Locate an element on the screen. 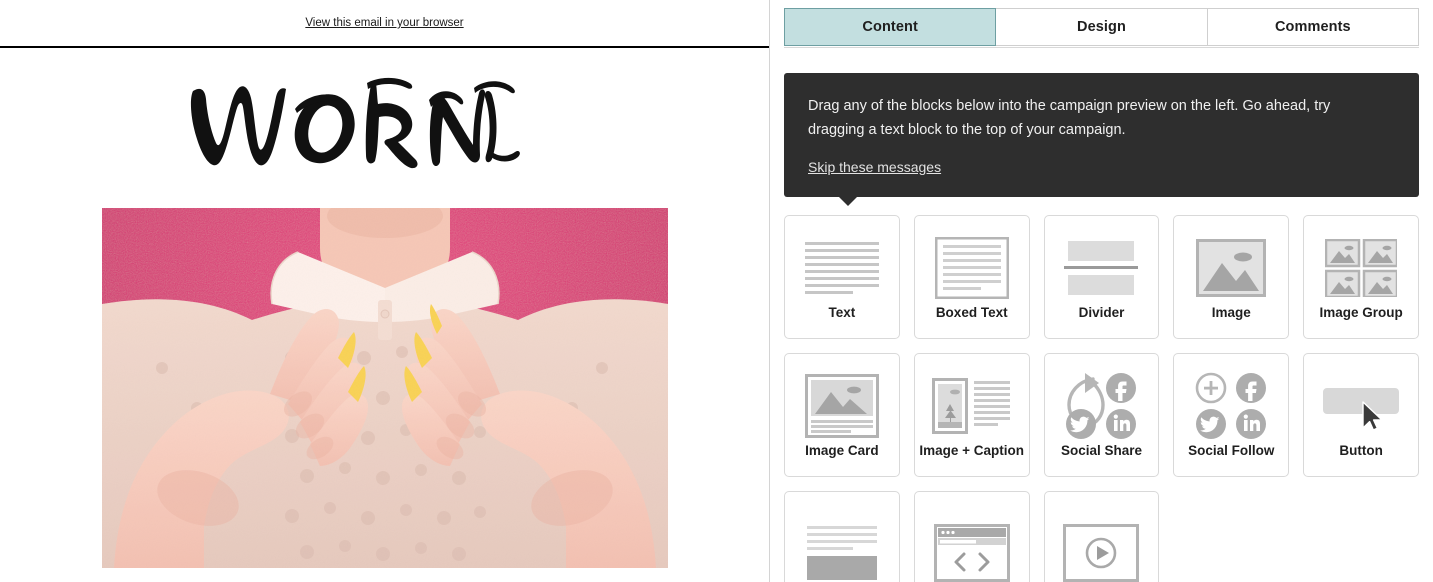 The width and height of the screenshot is (1433, 582). callout-arrow-icon is located at coordinates (848, 200).